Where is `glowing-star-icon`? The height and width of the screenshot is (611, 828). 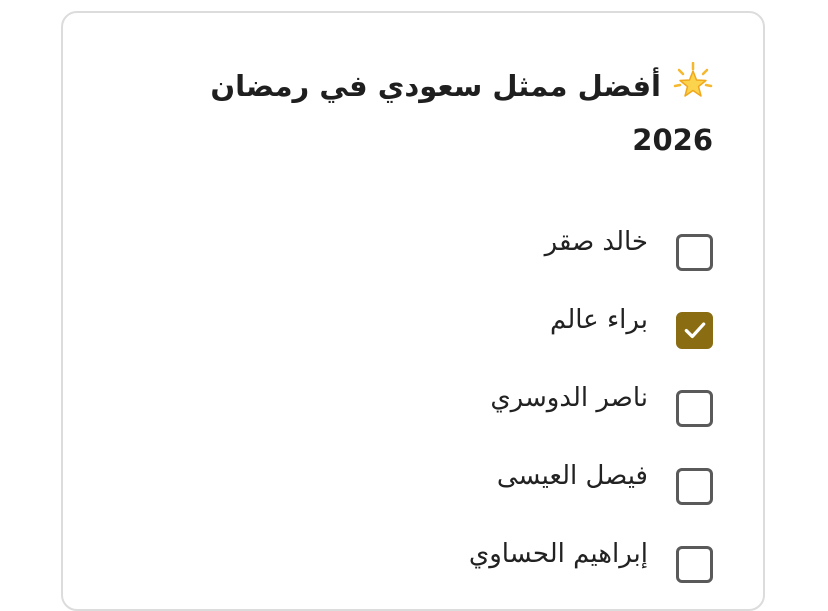 glowing-star-icon is located at coordinates (693, 79).